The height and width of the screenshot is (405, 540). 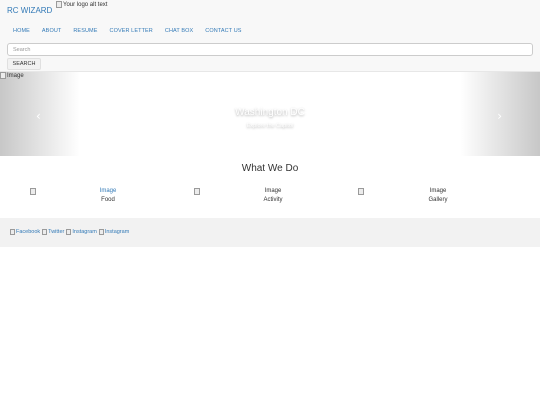 I want to click on facebook-icon, so click(x=12, y=232).